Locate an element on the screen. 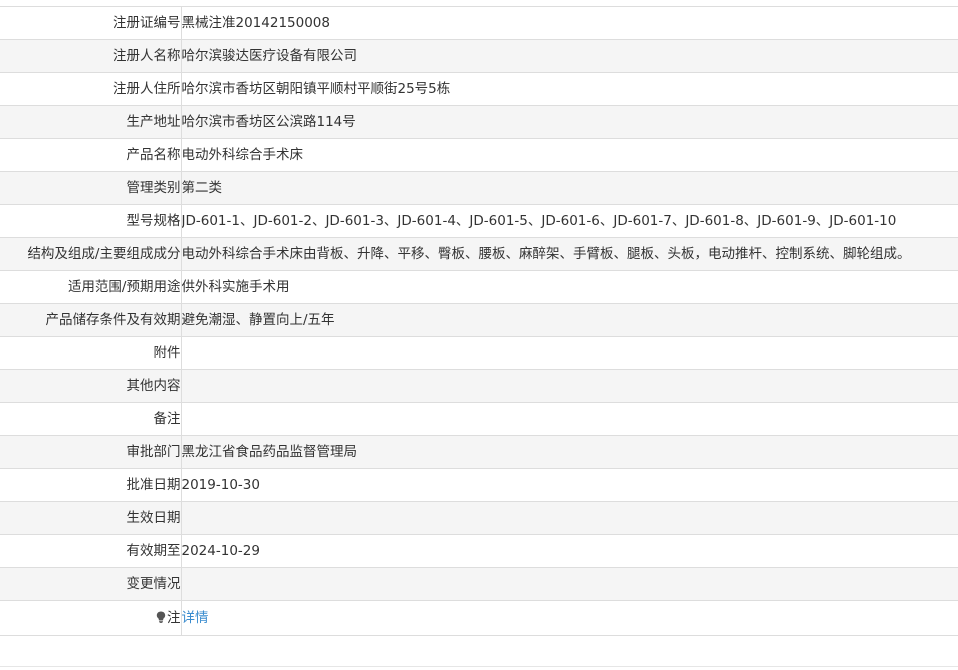 The image size is (958, 670). row-production-address: 生产地址 哈尔滨市香坊区公滨路114号 is located at coordinates (479, 122).